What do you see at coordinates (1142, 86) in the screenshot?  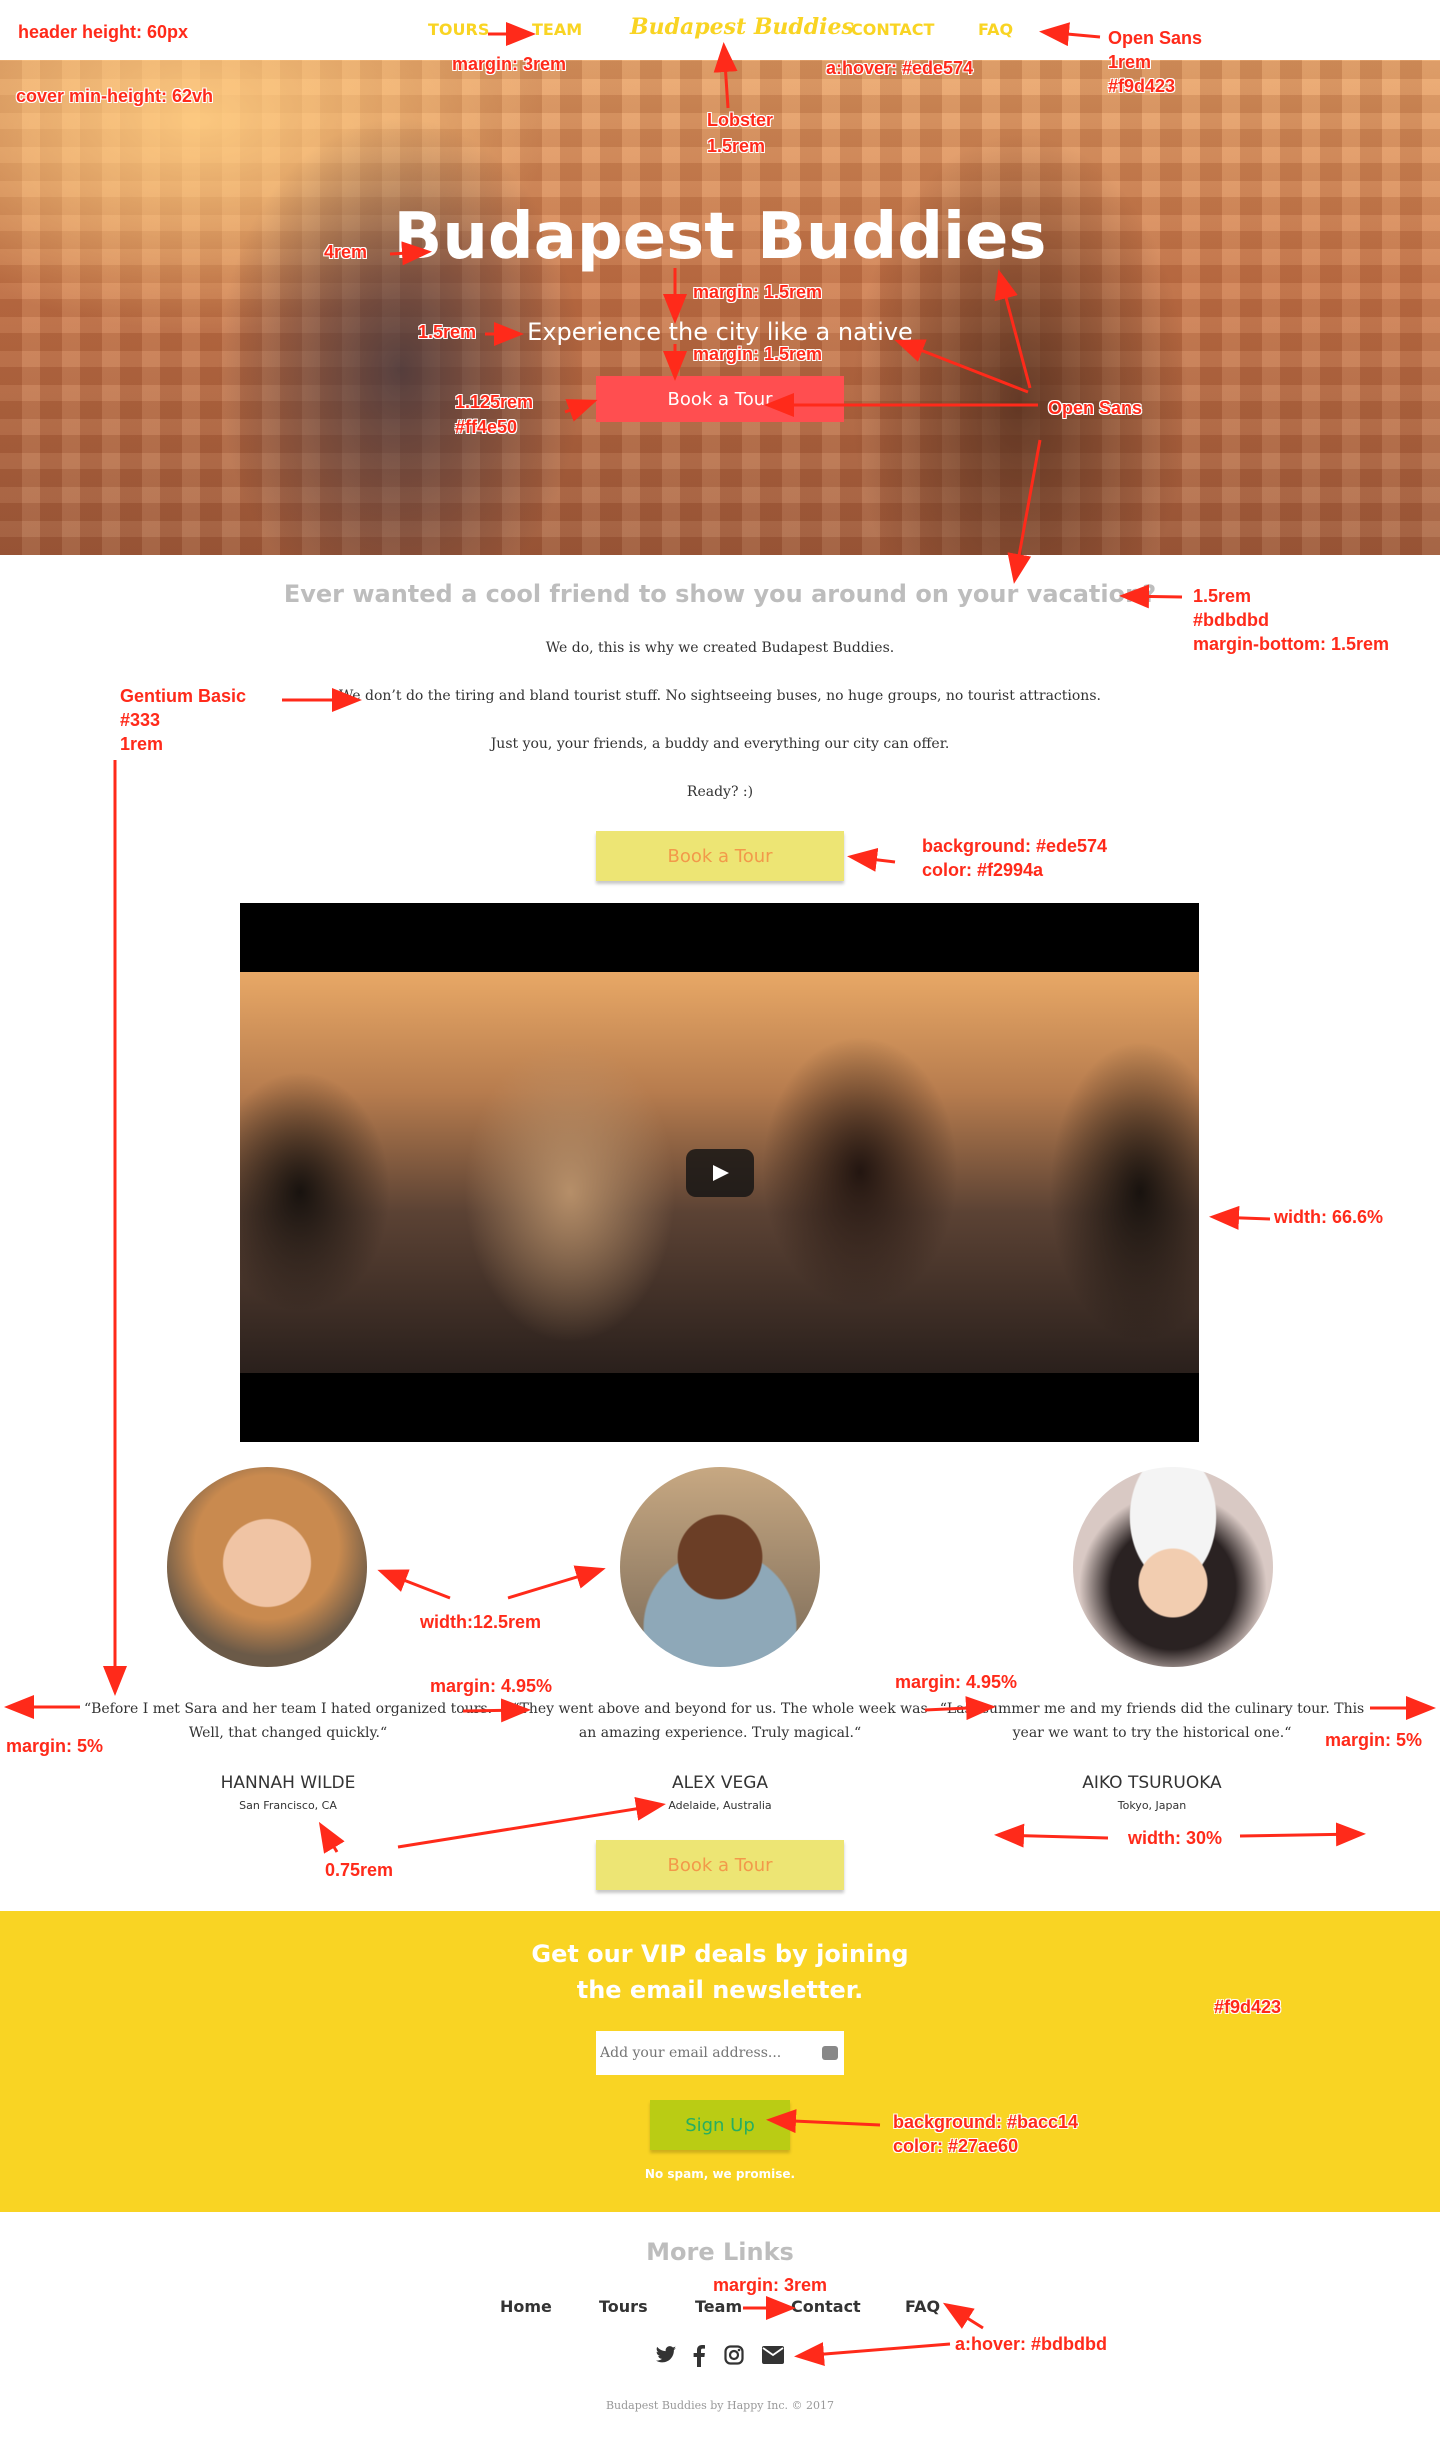 I see `annotation-nav-color: #f9d423` at bounding box center [1142, 86].